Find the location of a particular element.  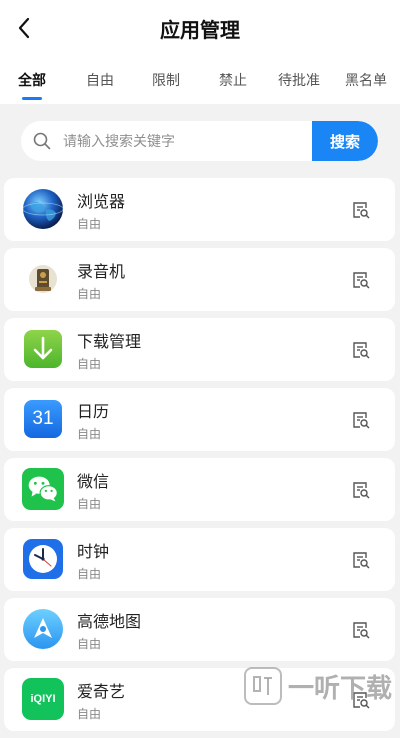

clock-icon is located at coordinates (43, 559).